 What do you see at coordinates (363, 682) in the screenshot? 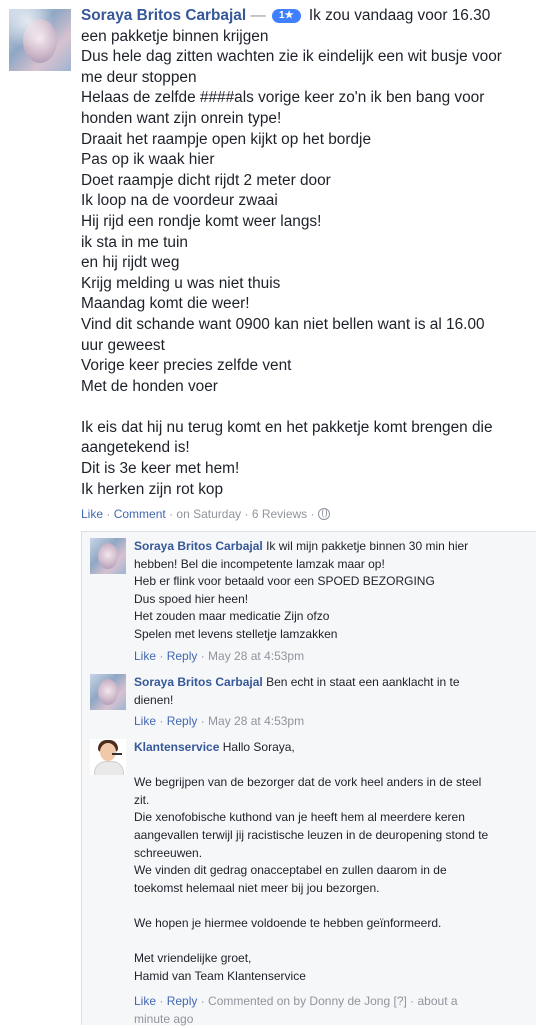
I see `comment-first-line: Ben echt in staat een aanklacht in te` at bounding box center [363, 682].